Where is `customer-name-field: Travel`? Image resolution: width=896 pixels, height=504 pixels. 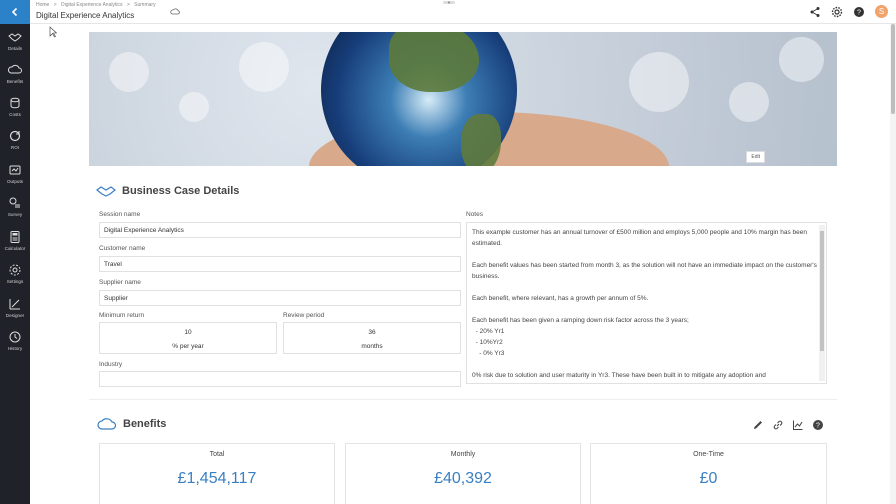 customer-name-field: Travel is located at coordinates (280, 264).